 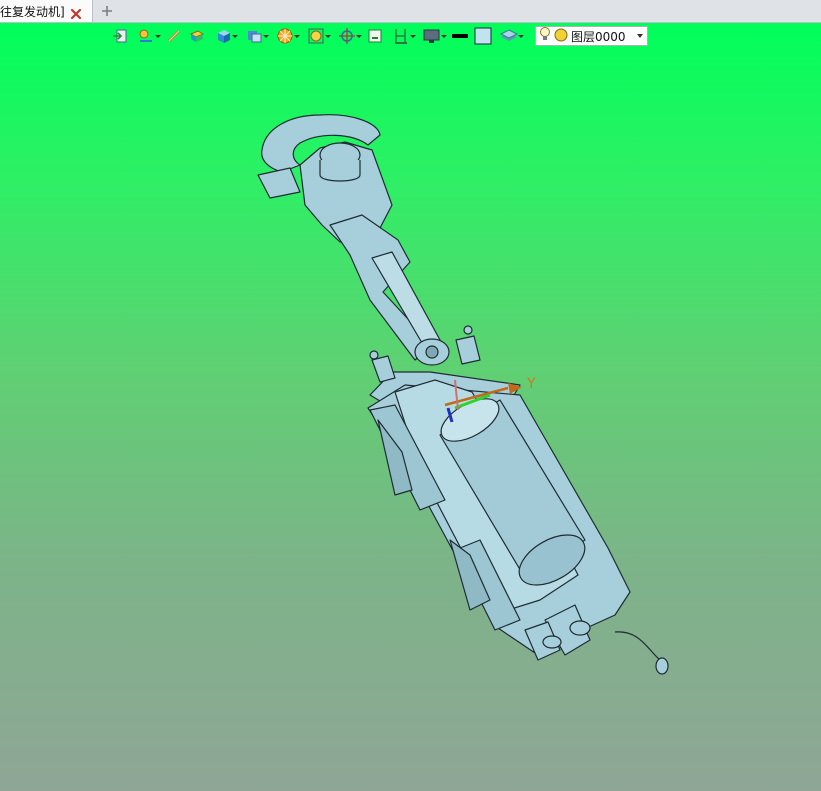 I want to click on document-tab: 往复发动机], so click(x=46, y=11).